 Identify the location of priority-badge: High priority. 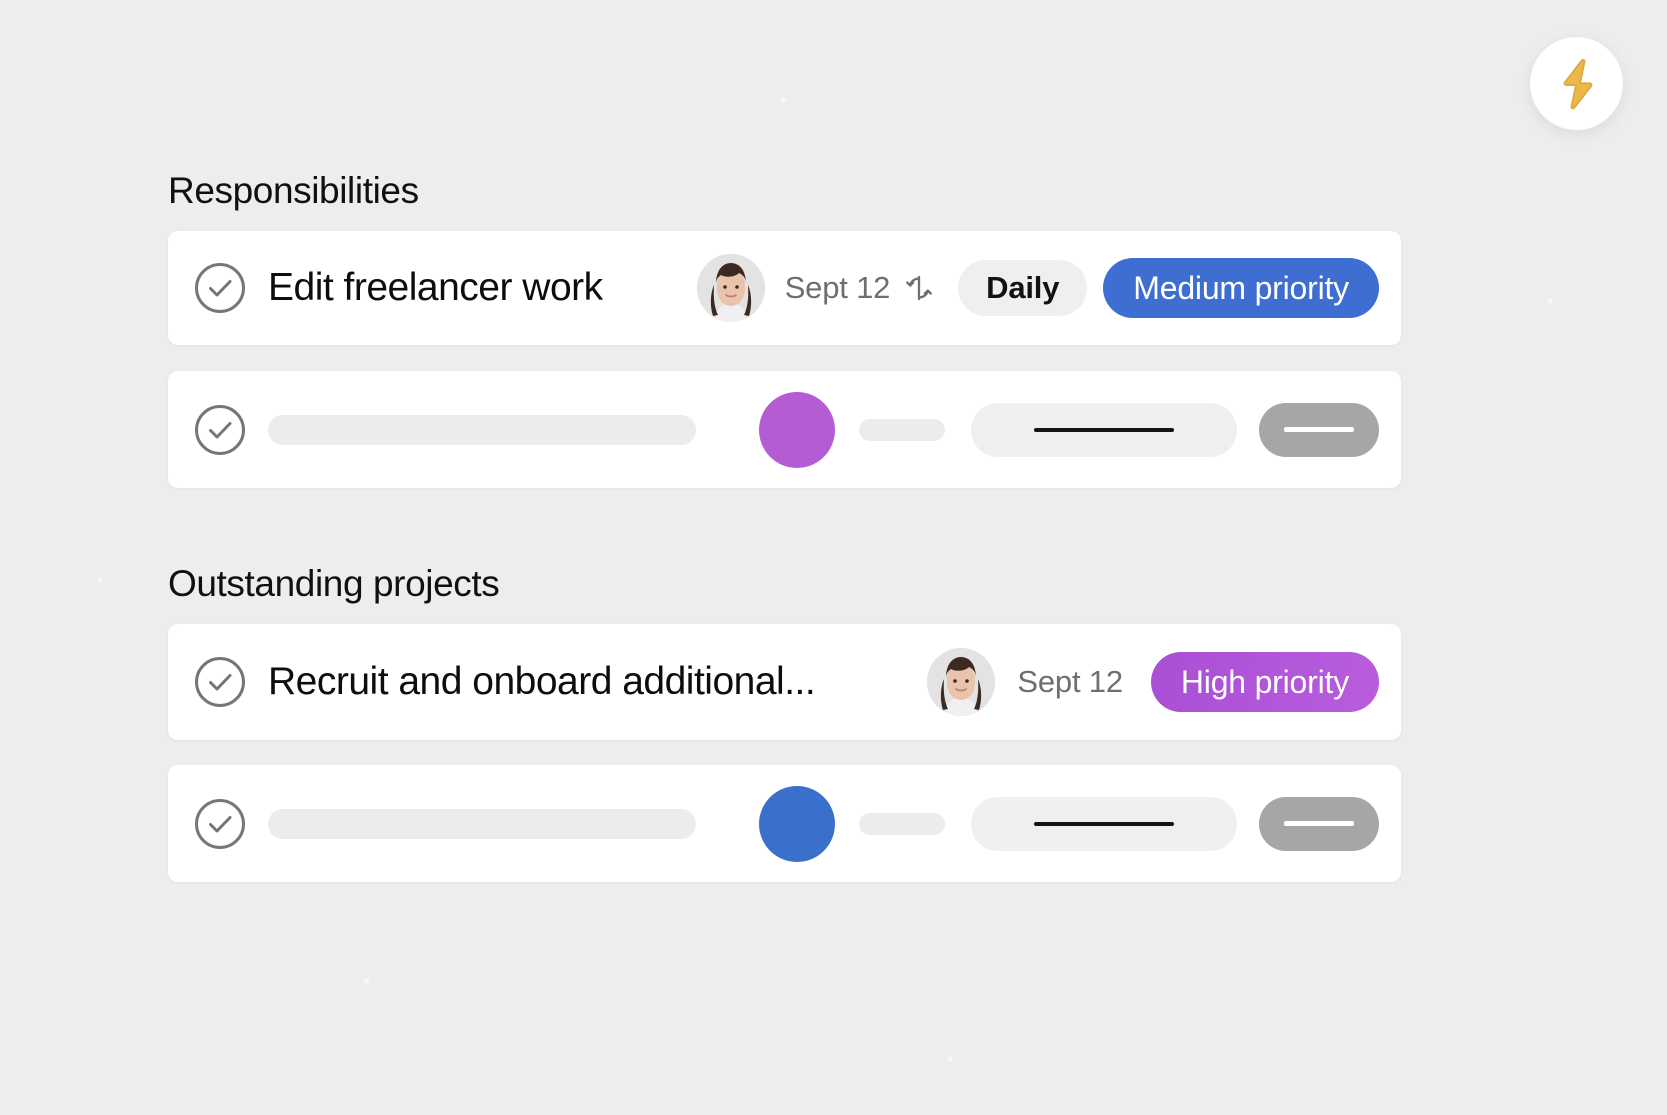
(1264, 682).